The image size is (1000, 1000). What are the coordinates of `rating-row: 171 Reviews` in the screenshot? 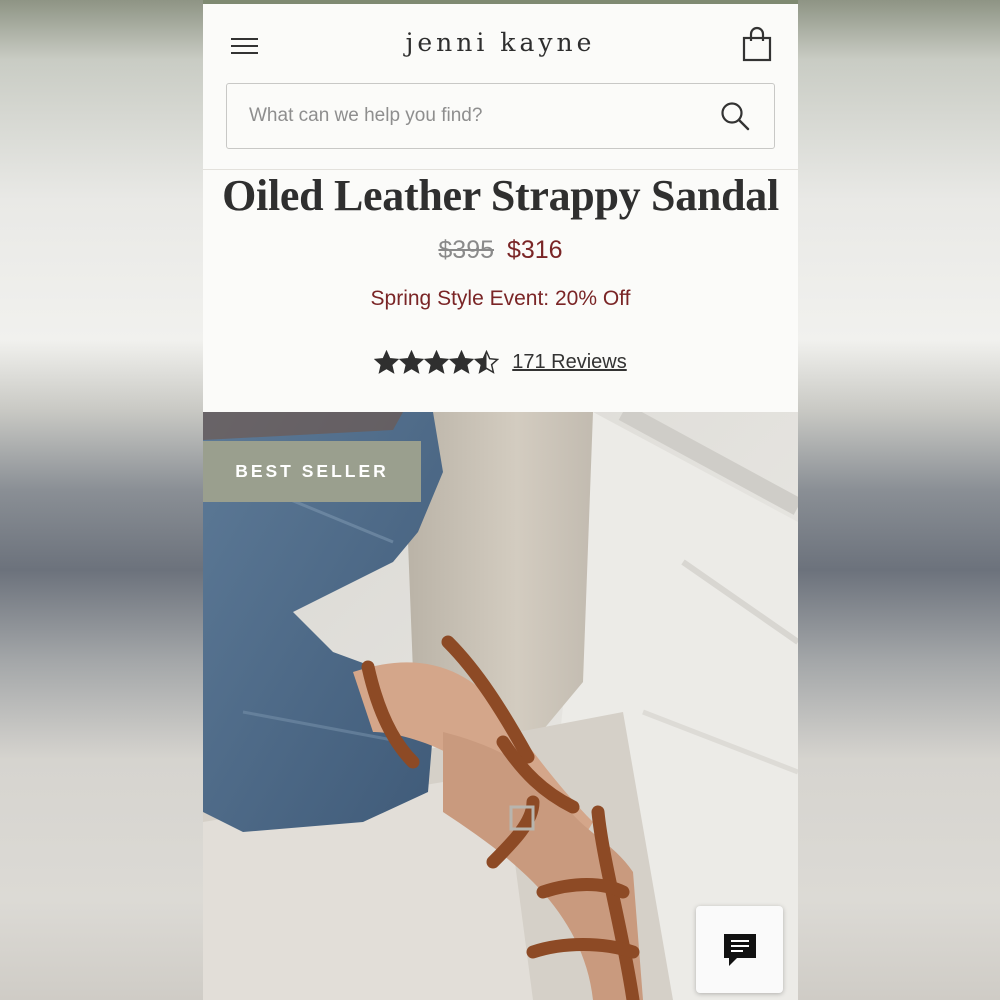 It's located at (500, 362).